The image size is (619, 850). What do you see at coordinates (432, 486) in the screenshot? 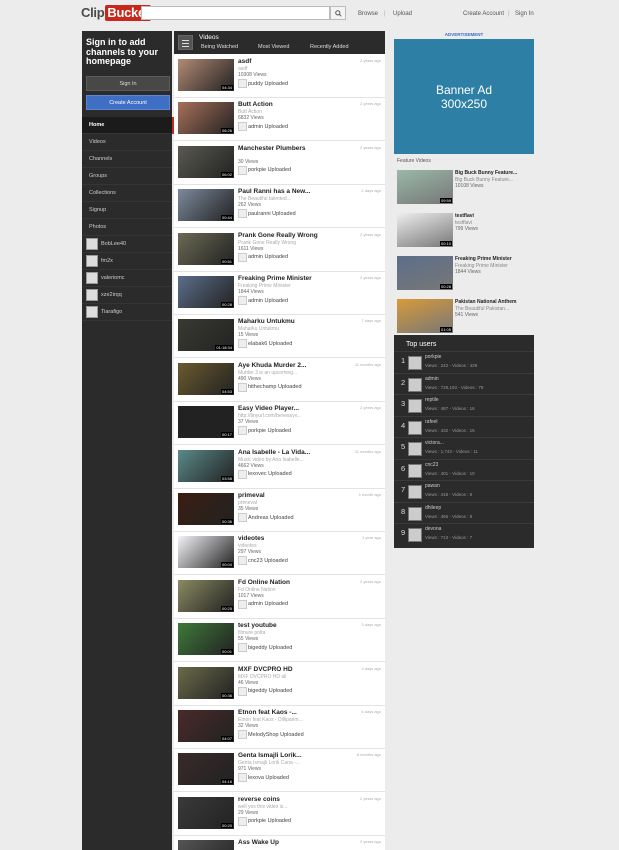
I see `top-user-name: pawan` at bounding box center [432, 486].